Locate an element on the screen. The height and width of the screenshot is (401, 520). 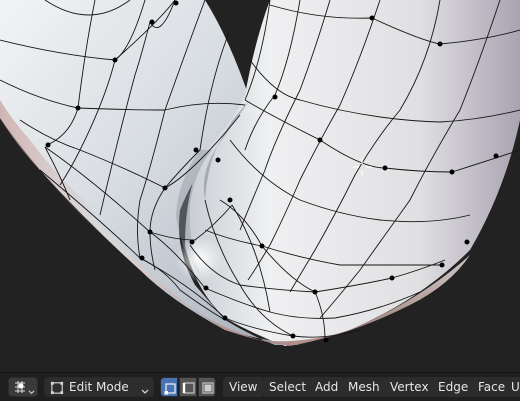
menu-select: Select is located at coordinates (288, 387).